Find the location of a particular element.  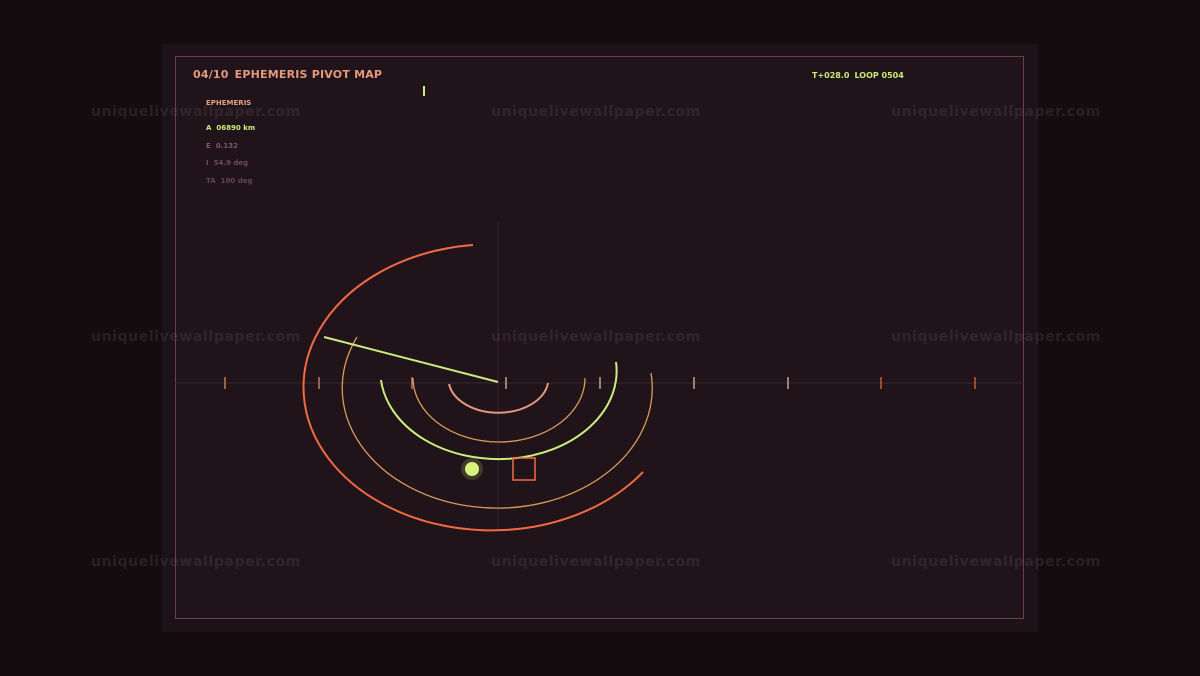

outer-orbit-ring is located at coordinates (473, 388).